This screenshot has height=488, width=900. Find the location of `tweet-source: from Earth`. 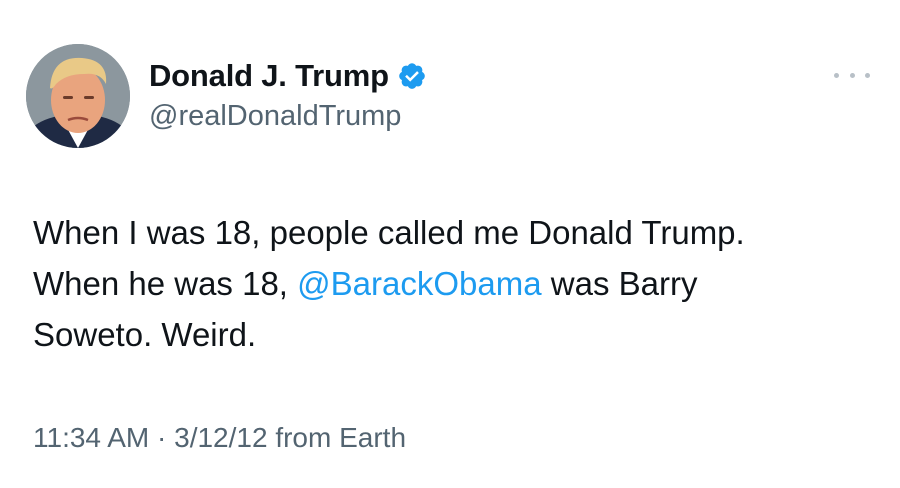

tweet-source: from Earth is located at coordinates (337, 437).